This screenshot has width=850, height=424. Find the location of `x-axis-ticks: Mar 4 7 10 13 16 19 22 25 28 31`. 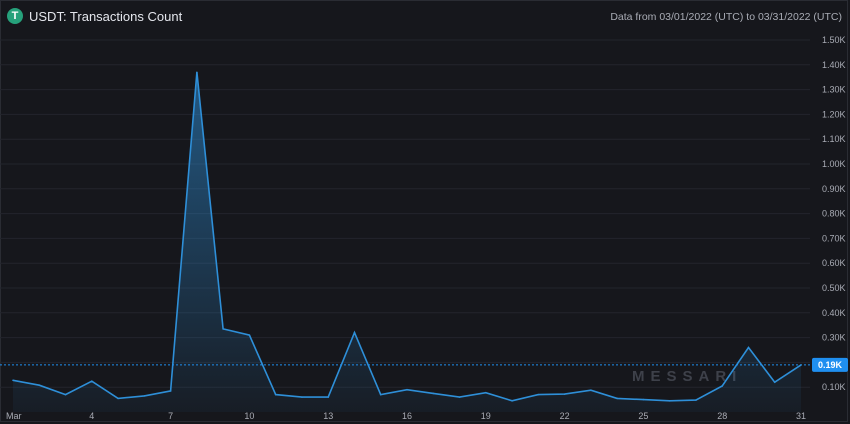

x-axis-ticks: Mar 4 7 10 13 16 19 22 25 28 31 is located at coordinates (406, 416).